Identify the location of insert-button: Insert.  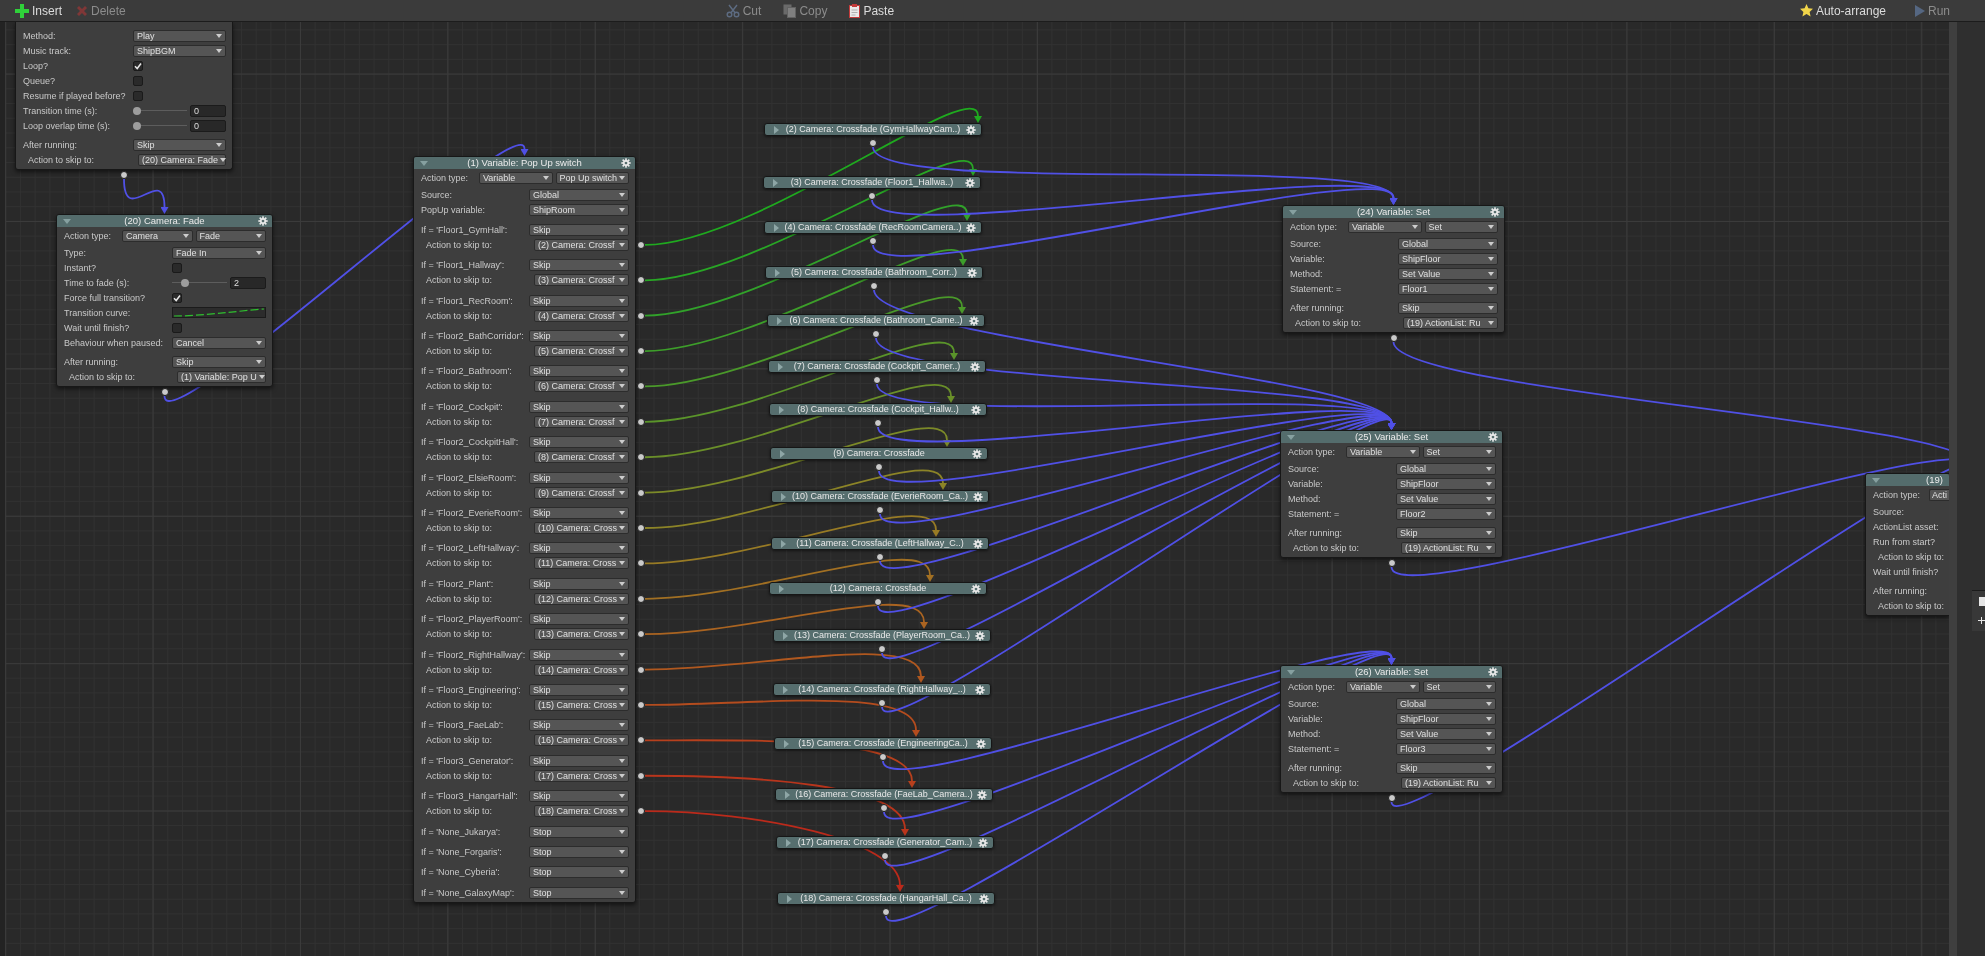
(38, 10).